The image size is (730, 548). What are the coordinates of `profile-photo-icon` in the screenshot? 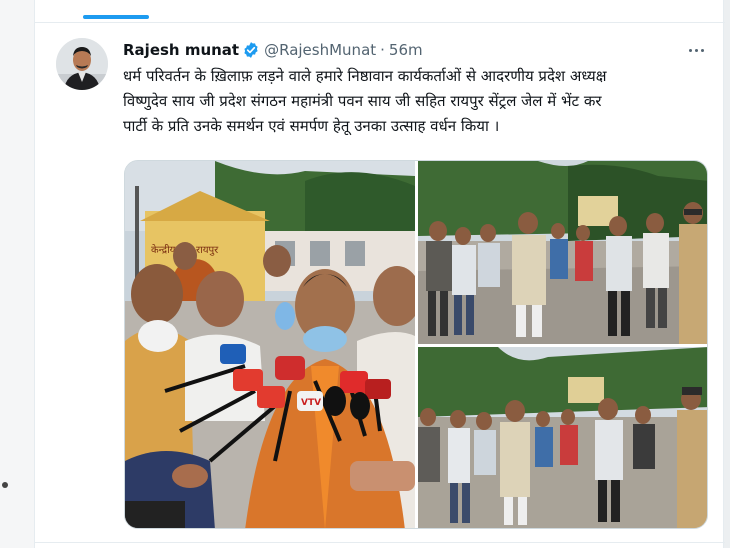 It's located at (82, 64).